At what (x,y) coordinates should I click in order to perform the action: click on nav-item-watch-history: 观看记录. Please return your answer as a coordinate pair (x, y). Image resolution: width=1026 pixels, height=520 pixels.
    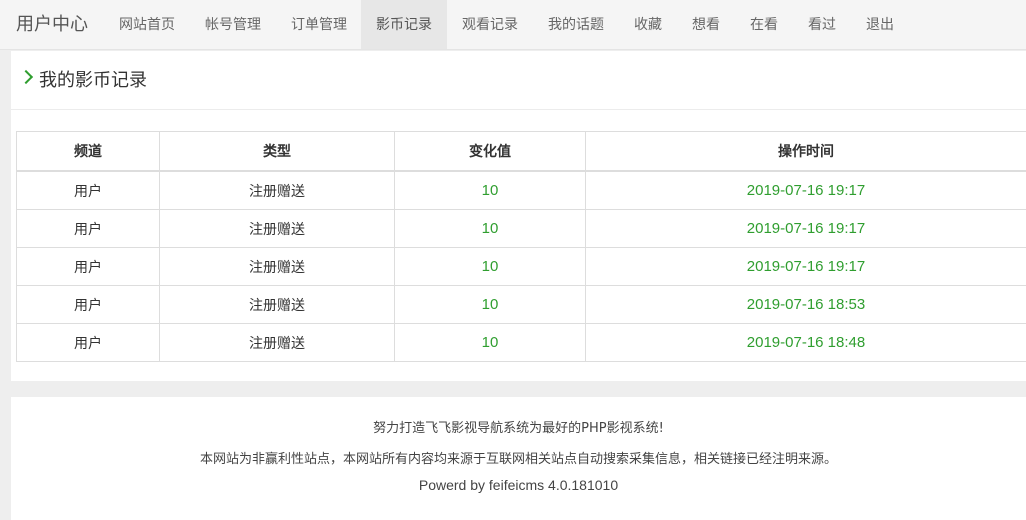
    Looking at the image, I should click on (490, 24).